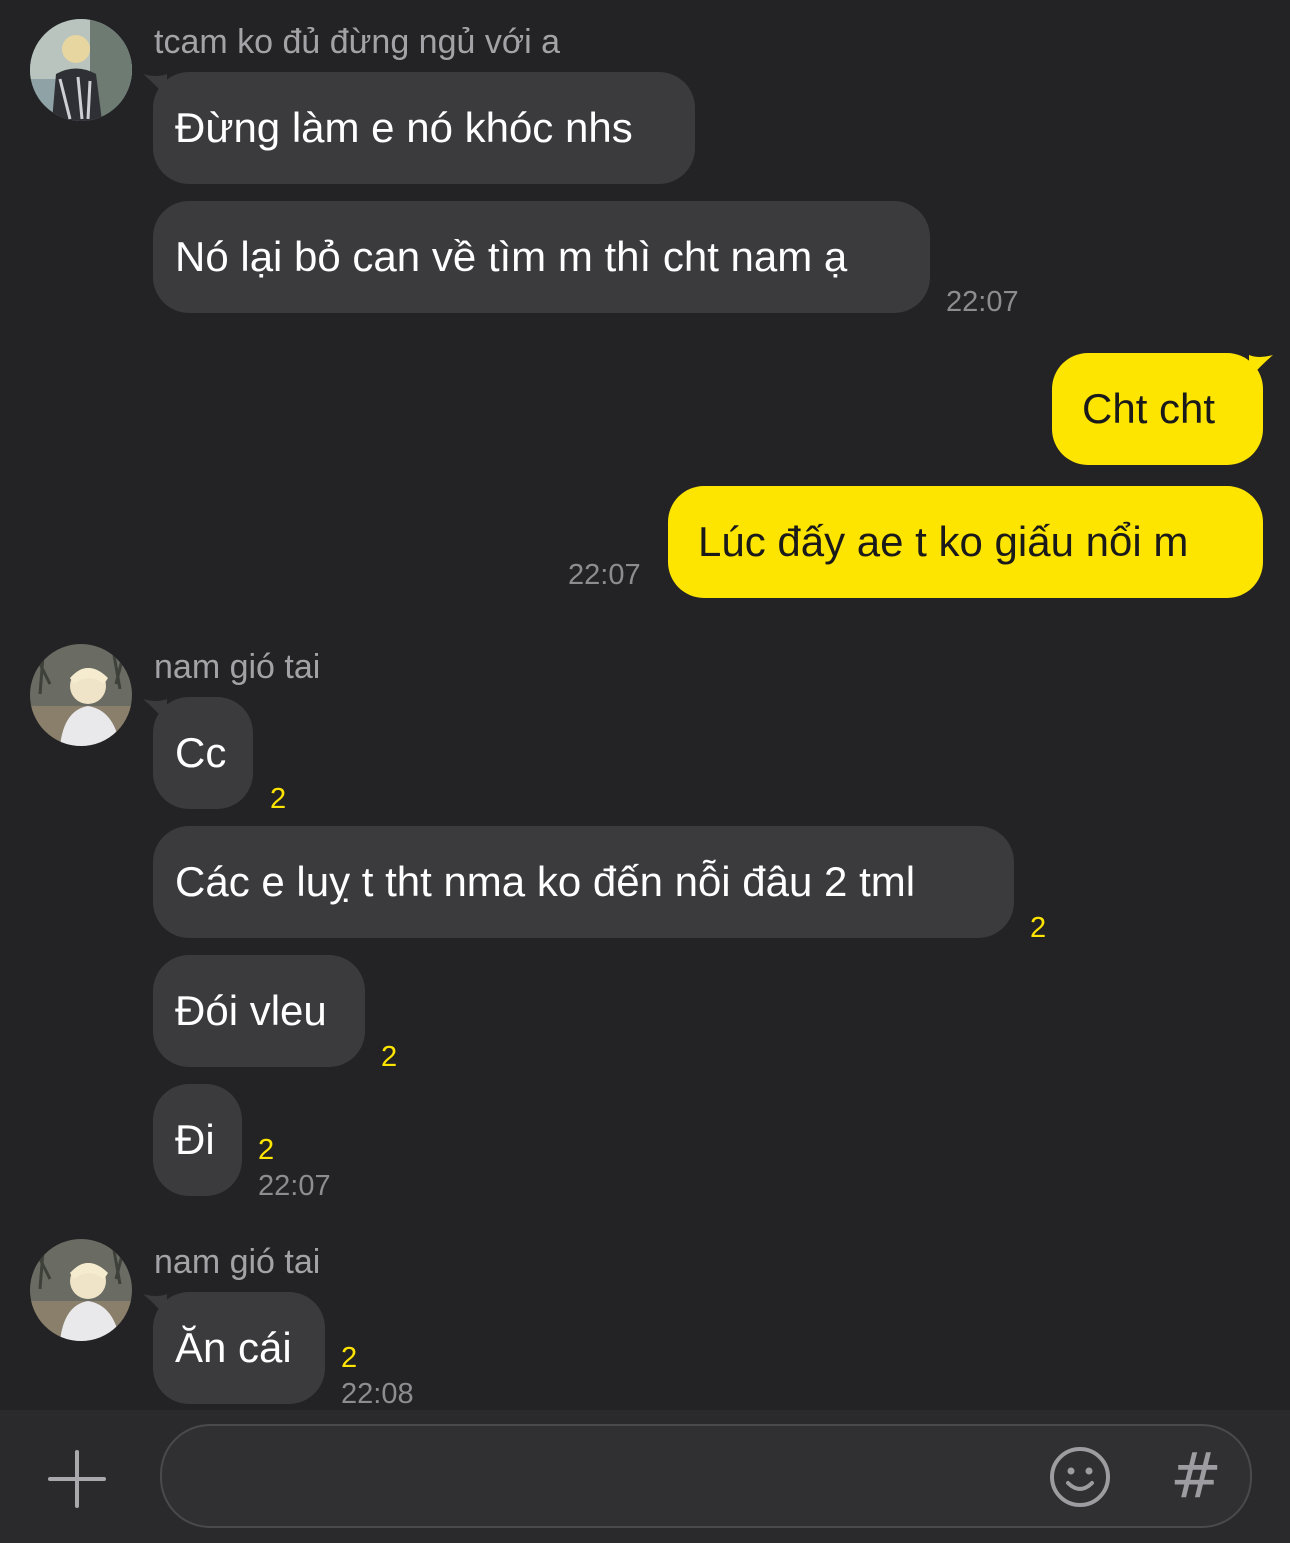  I want to click on message-bubble-incoming: Cc, so click(198, 753).